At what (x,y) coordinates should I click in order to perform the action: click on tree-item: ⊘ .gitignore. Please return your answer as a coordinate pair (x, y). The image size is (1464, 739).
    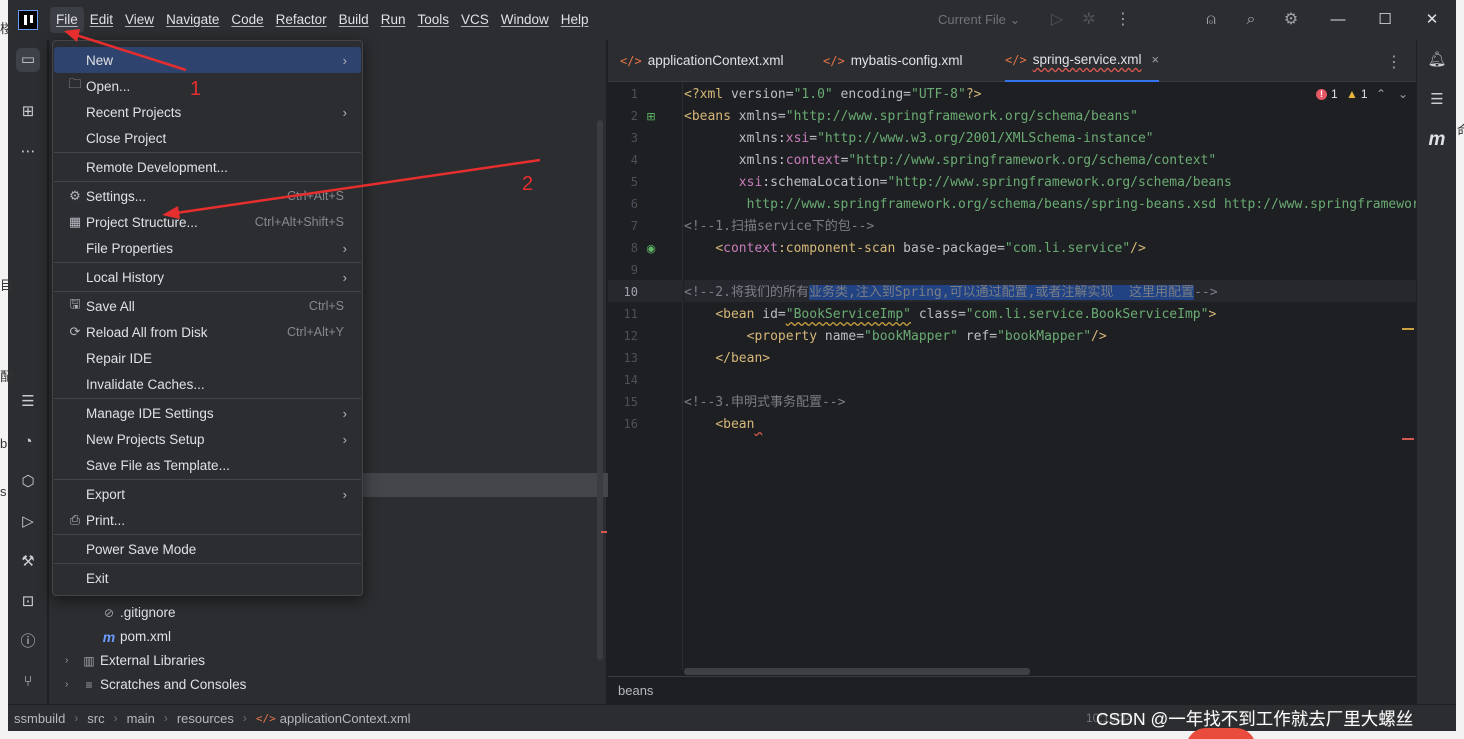
    Looking at the image, I should click on (138, 613).